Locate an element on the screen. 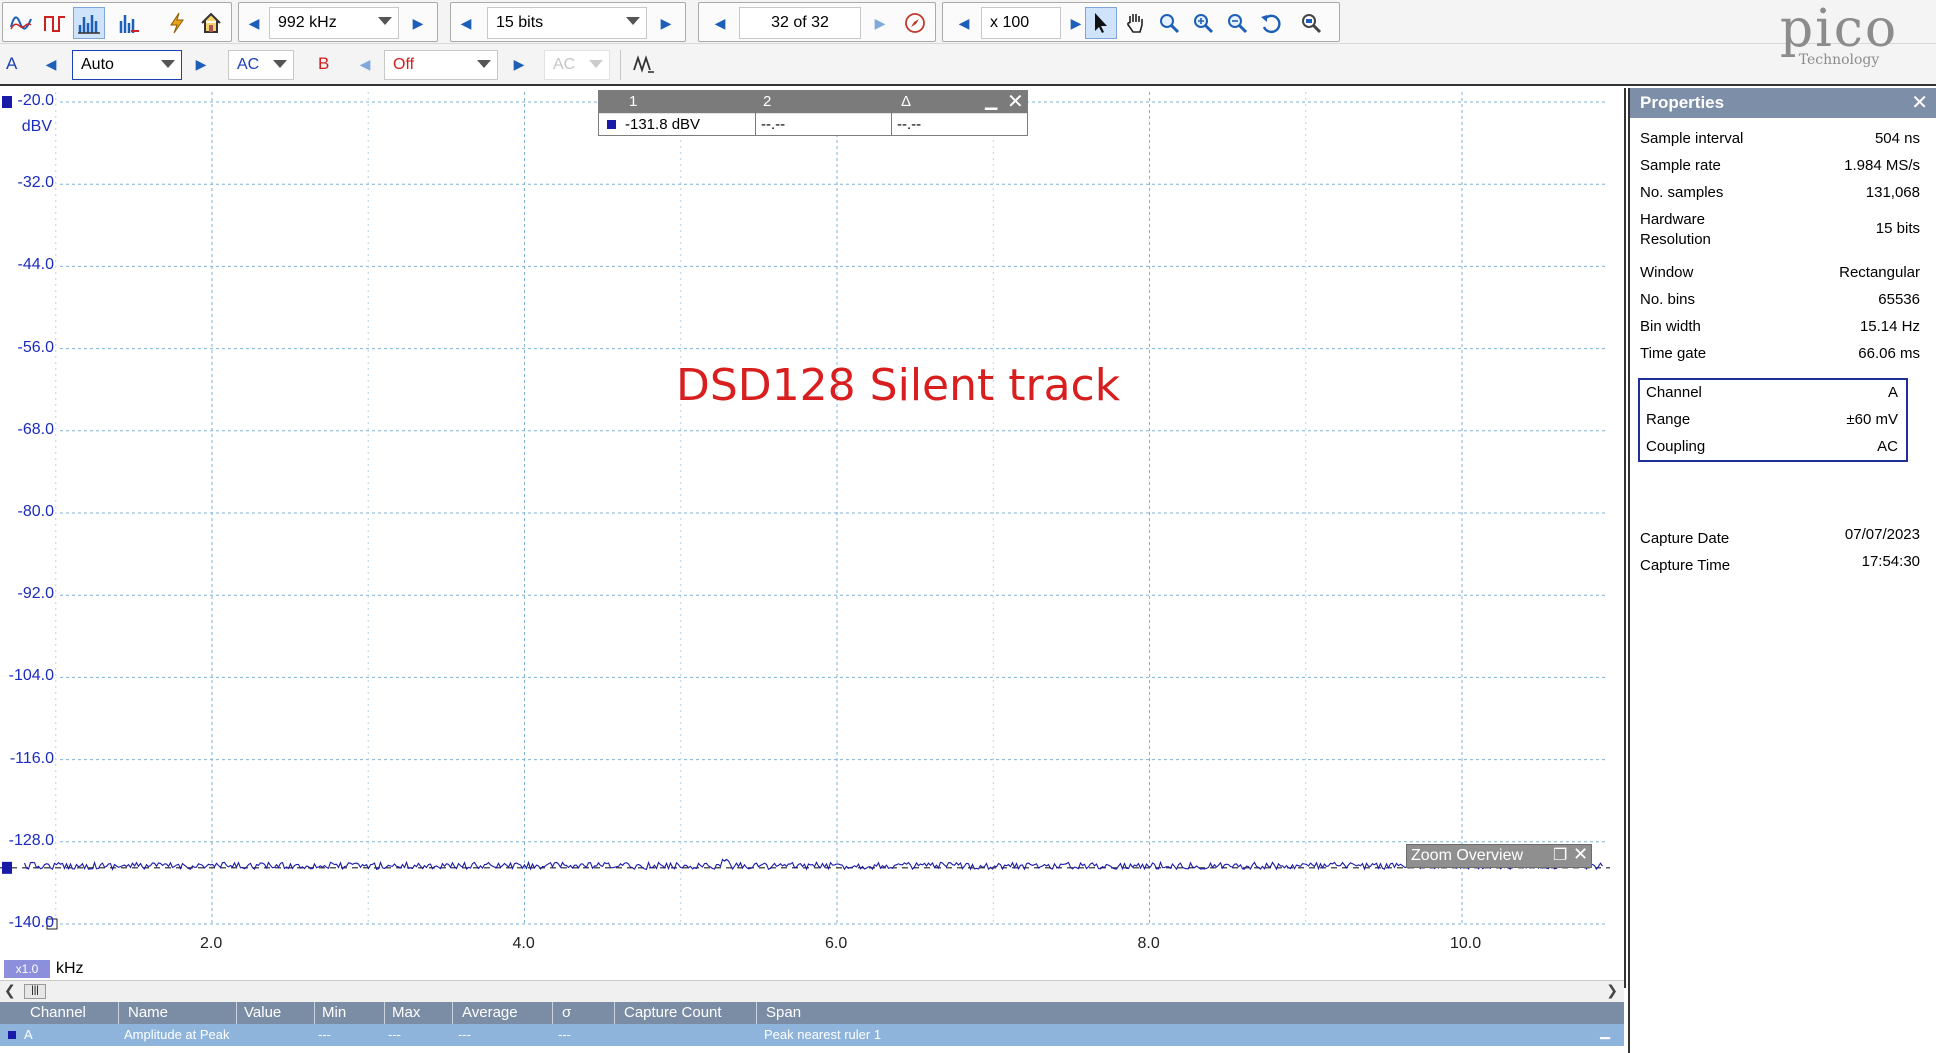 This screenshot has width=1936, height=1053. measurement-column-header: Capture Count is located at coordinates (673, 1012).